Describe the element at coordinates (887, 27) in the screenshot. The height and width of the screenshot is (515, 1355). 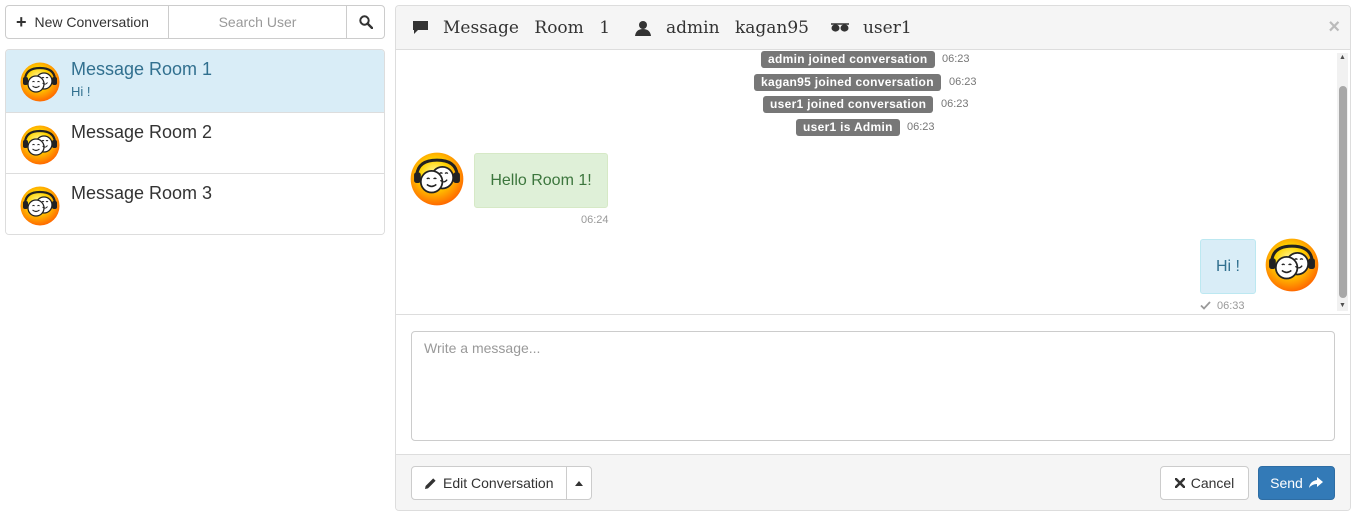
I see `room-watcher: user1` at that location.